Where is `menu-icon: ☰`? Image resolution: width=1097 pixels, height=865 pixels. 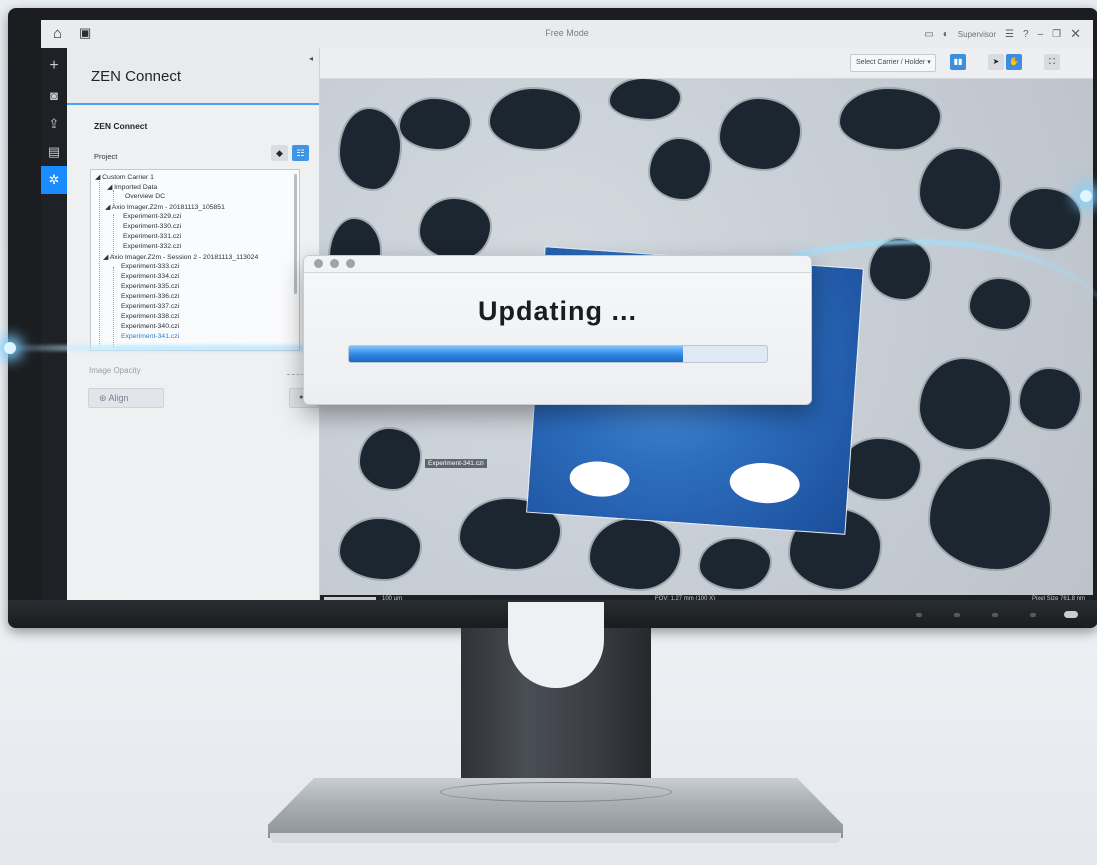
menu-icon: ☰ is located at coordinates (1009, 34).